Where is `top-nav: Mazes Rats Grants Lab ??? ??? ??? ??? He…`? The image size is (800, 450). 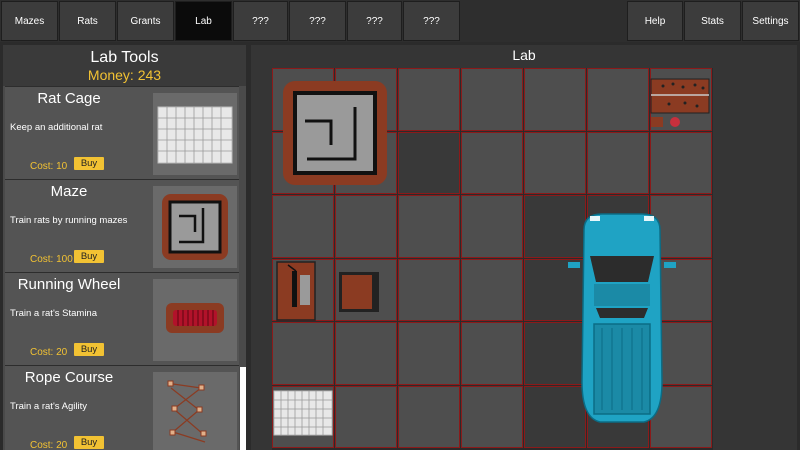 top-nav: Mazes Rats Grants Lab ??? ??? ??? ??? He… is located at coordinates (400, 21).